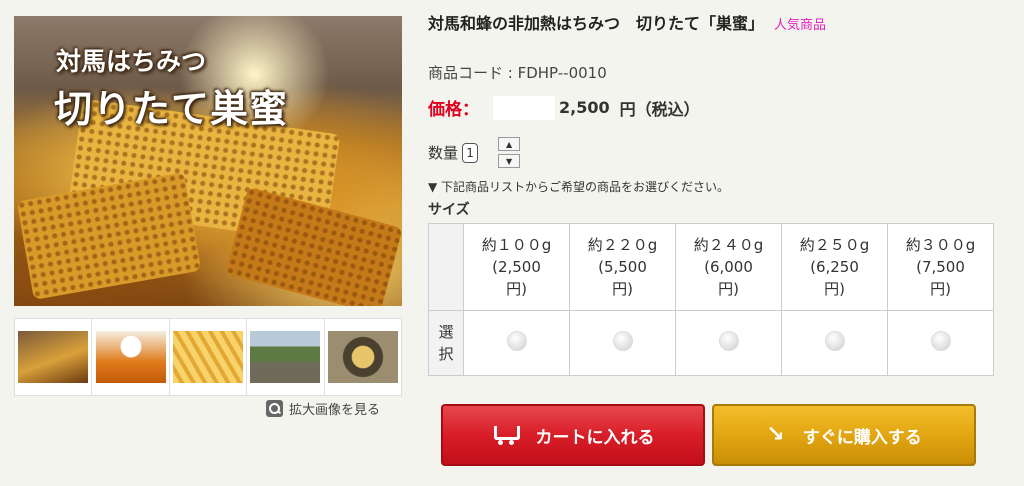  What do you see at coordinates (596, 23) in the screenshot?
I see `product-title-text: 対馬和蜂の非加熱はちみつ 切りたて「巣蜜」` at bounding box center [596, 23].